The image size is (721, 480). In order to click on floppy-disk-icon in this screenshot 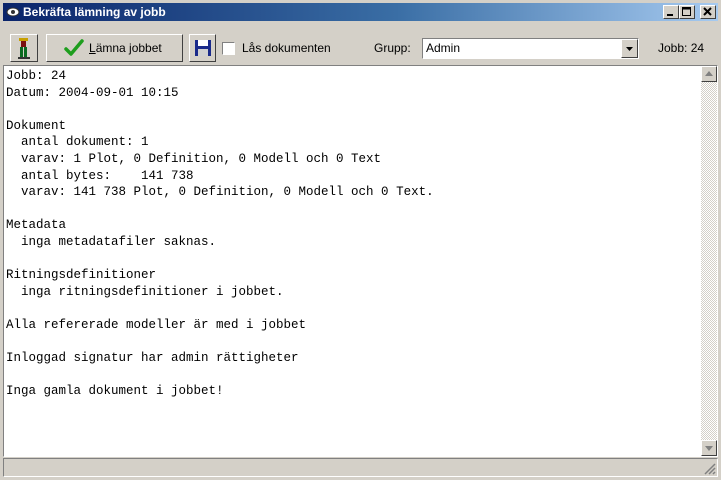, I will do `click(203, 48)`.